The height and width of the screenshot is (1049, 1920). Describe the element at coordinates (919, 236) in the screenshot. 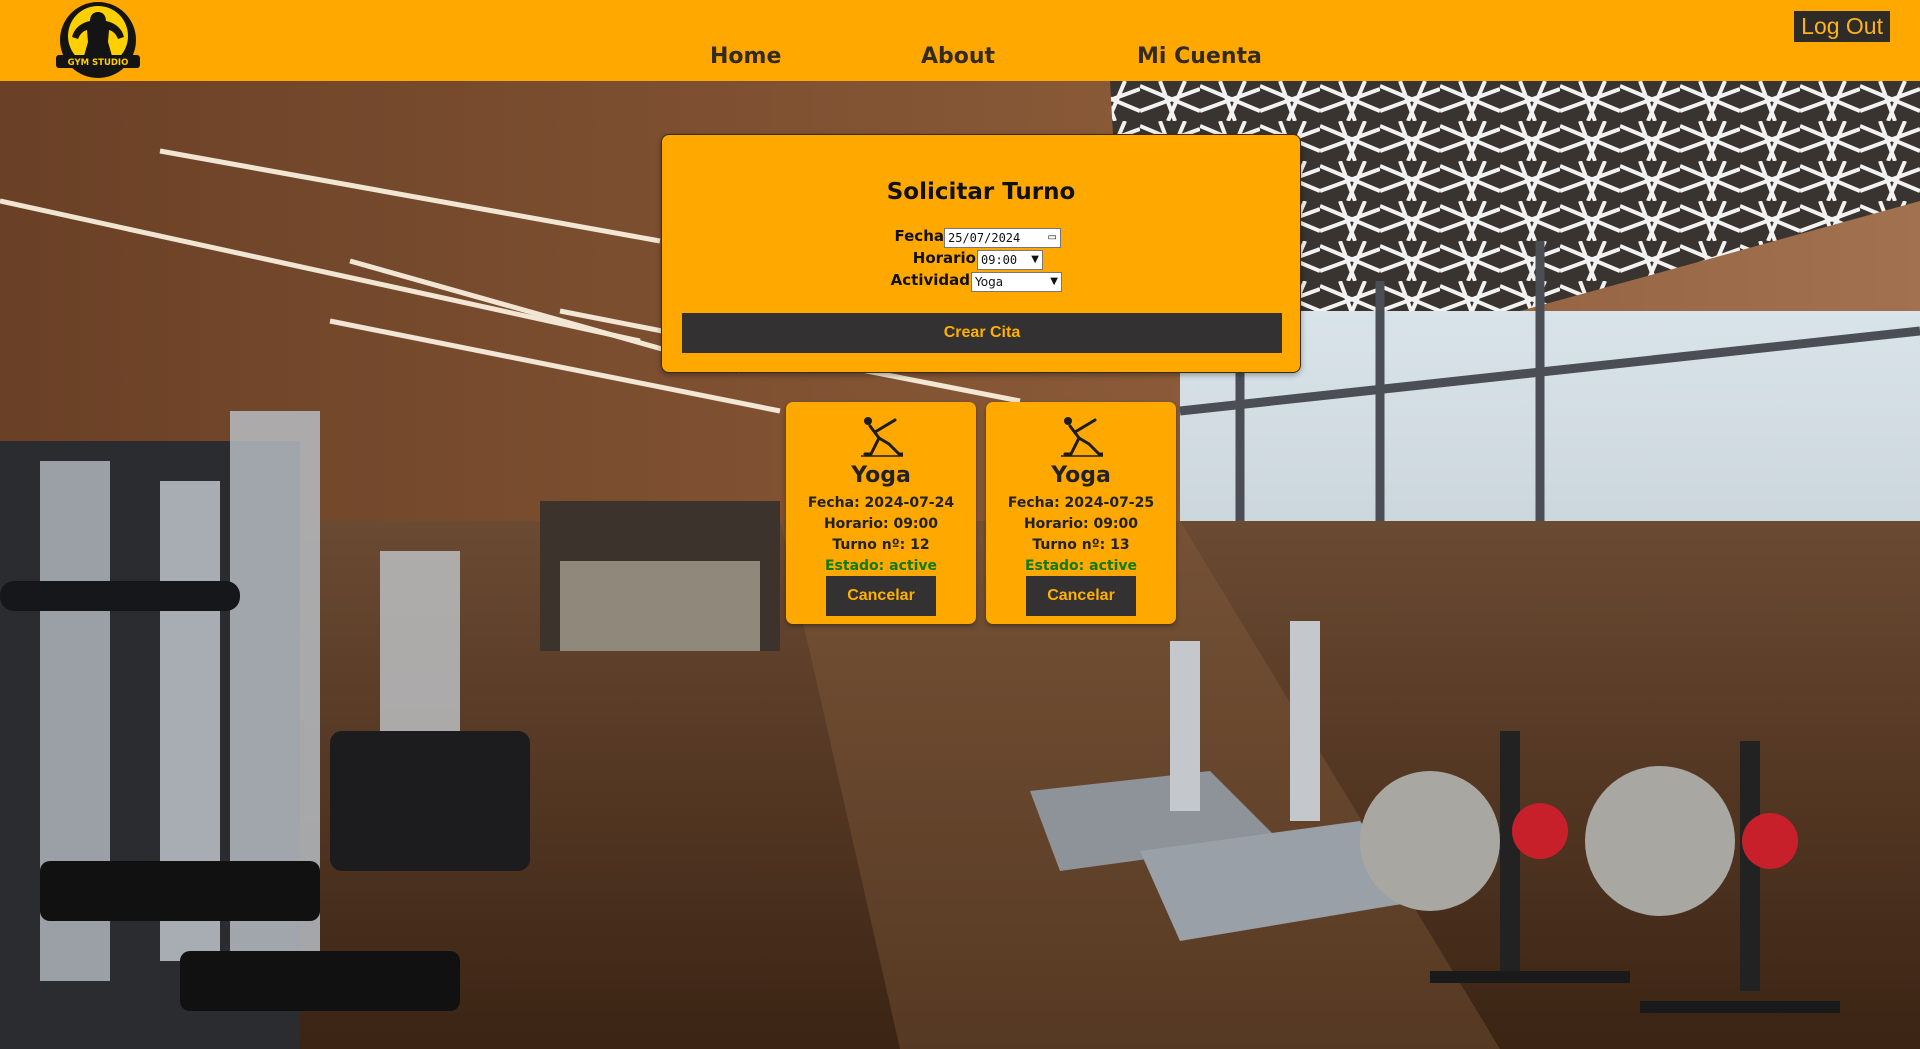

I see `fecha-label: Fecha` at that location.